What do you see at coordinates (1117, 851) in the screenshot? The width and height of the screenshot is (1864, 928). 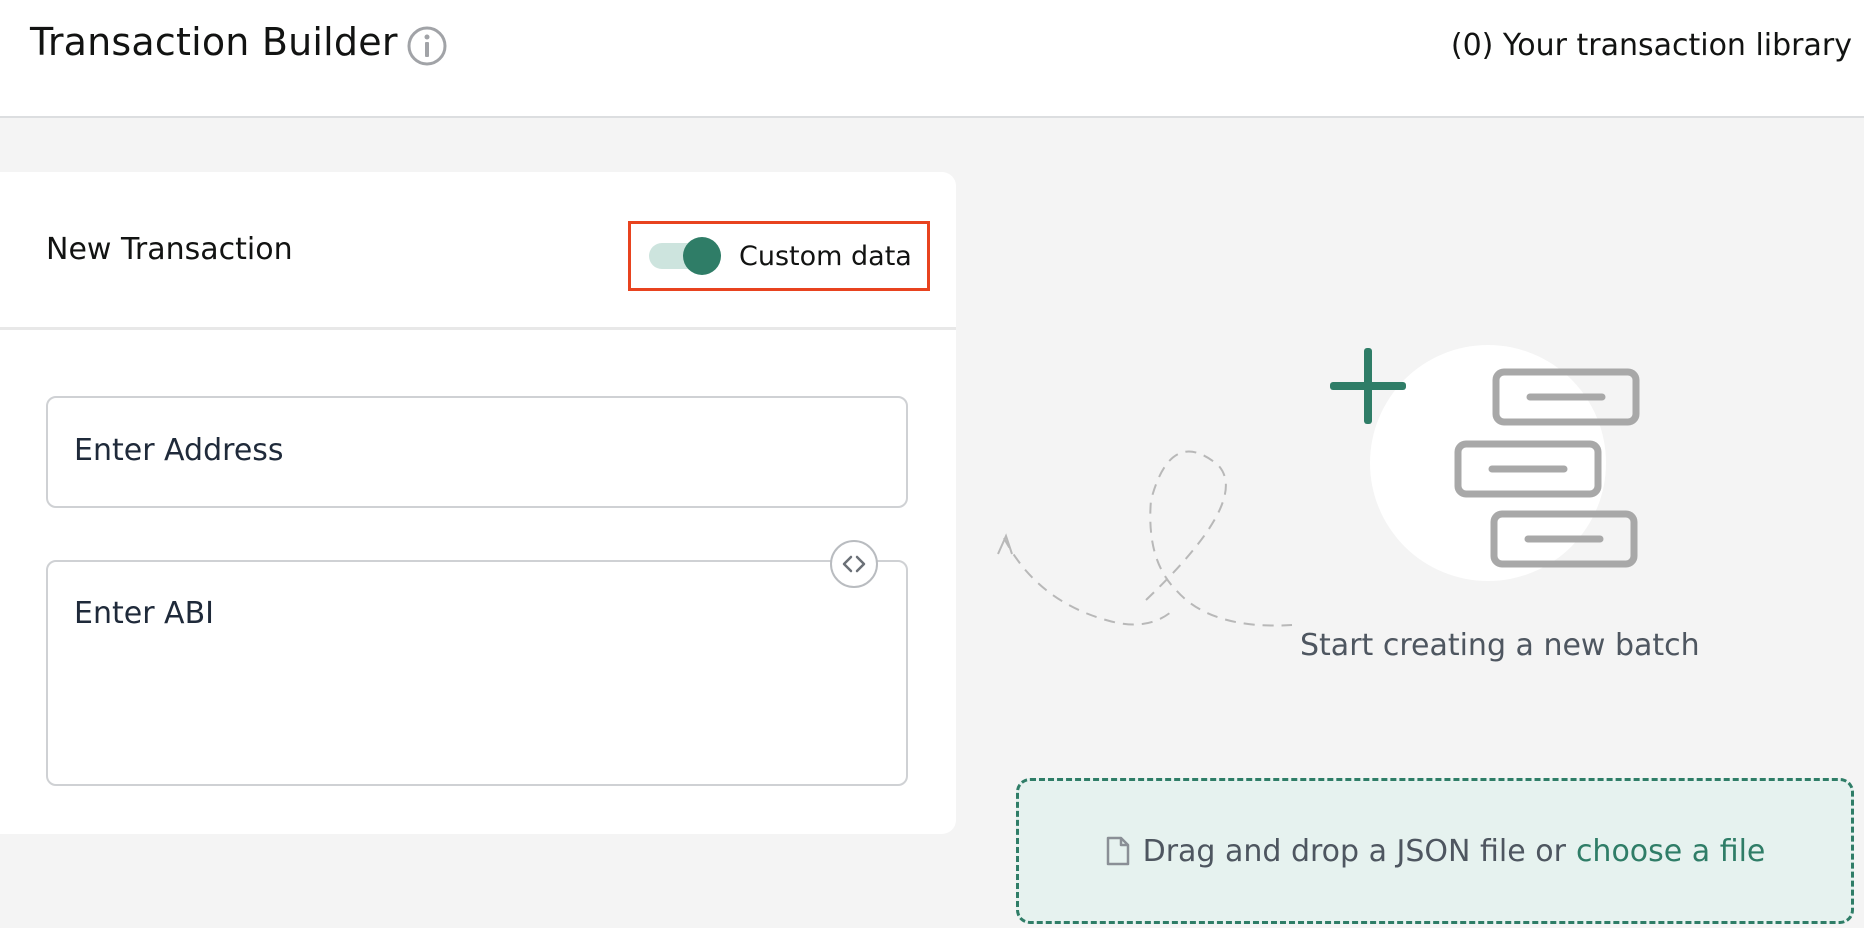 I see `file-icon` at bounding box center [1117, 851].